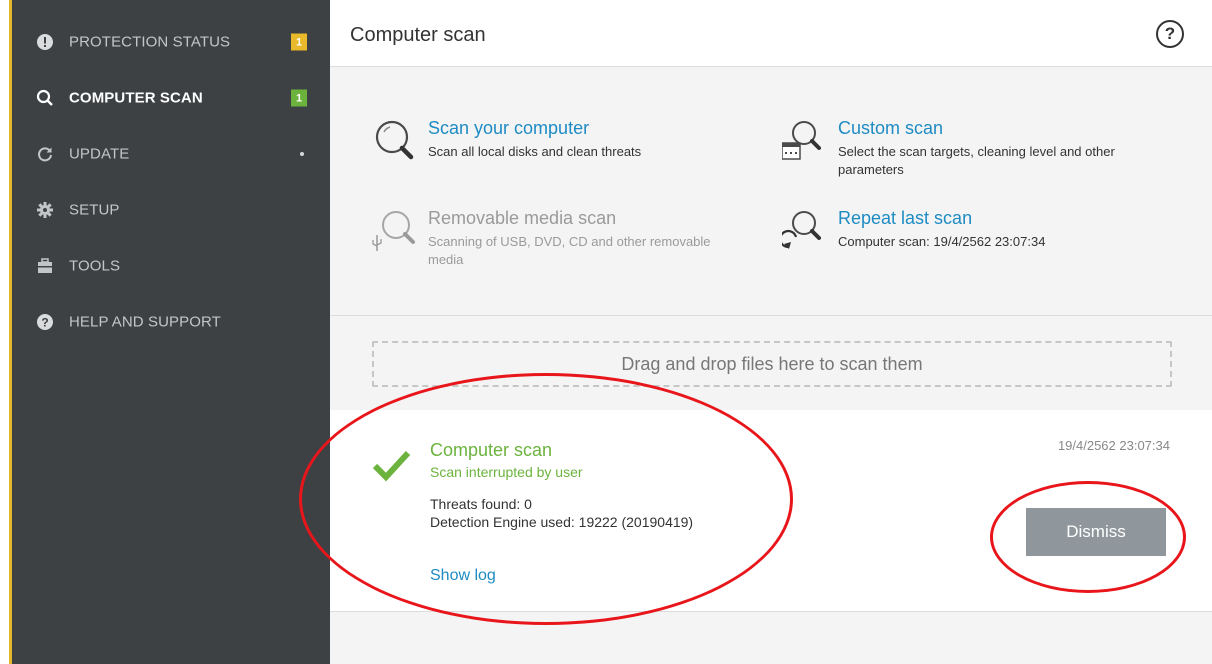  I want to click on scan-option-title: Repeat last scan, so click(905, 218).